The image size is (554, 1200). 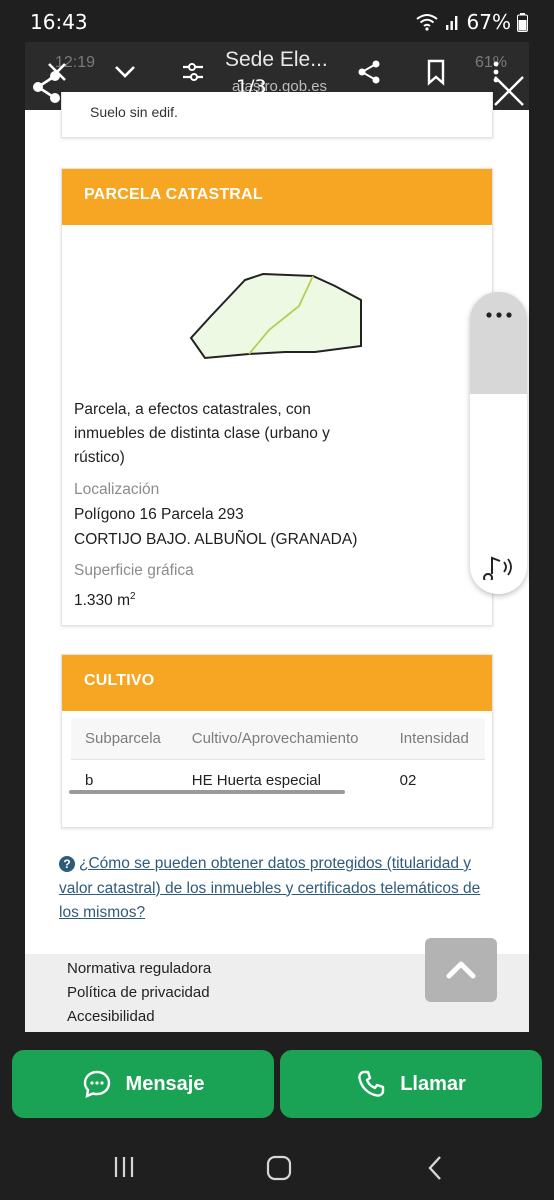 What do you see at coordinates (371, 1083) in the screenshot?
I see `phone-icon` at bounding box center [371, 1083].